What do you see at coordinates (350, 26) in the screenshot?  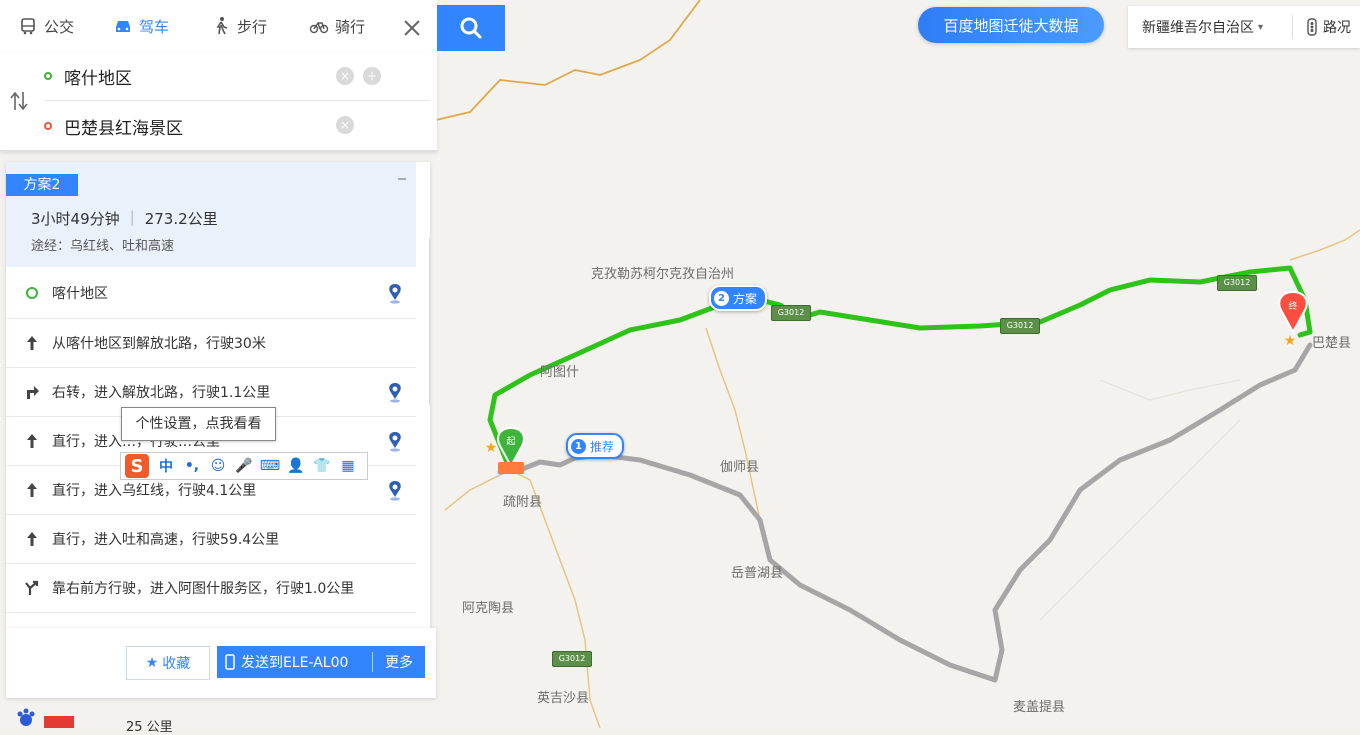 I see `tab-bike-label: 骑行` at bounding box center [350, 26].